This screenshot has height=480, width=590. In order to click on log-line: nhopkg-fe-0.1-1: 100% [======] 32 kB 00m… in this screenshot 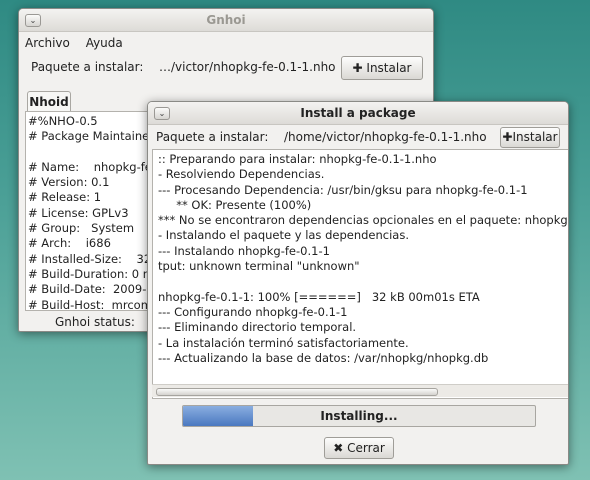, I will do `click(319, 296)`.